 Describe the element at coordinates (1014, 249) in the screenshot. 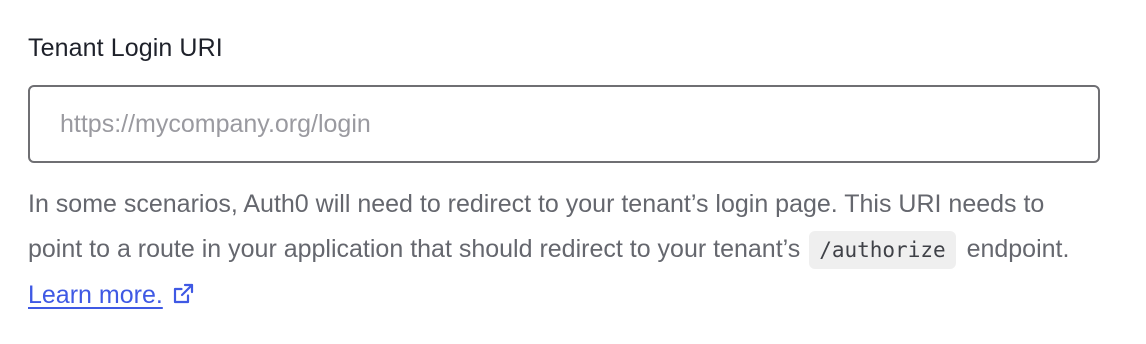

I see `help-text-after: endpoint.` at that location.